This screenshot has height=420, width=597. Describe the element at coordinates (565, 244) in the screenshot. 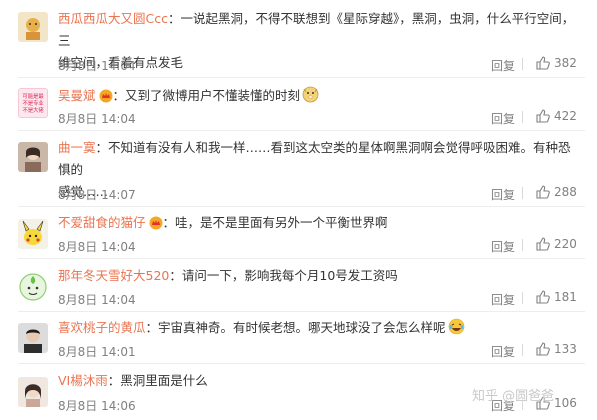

I see `like-count: 220` at that location.